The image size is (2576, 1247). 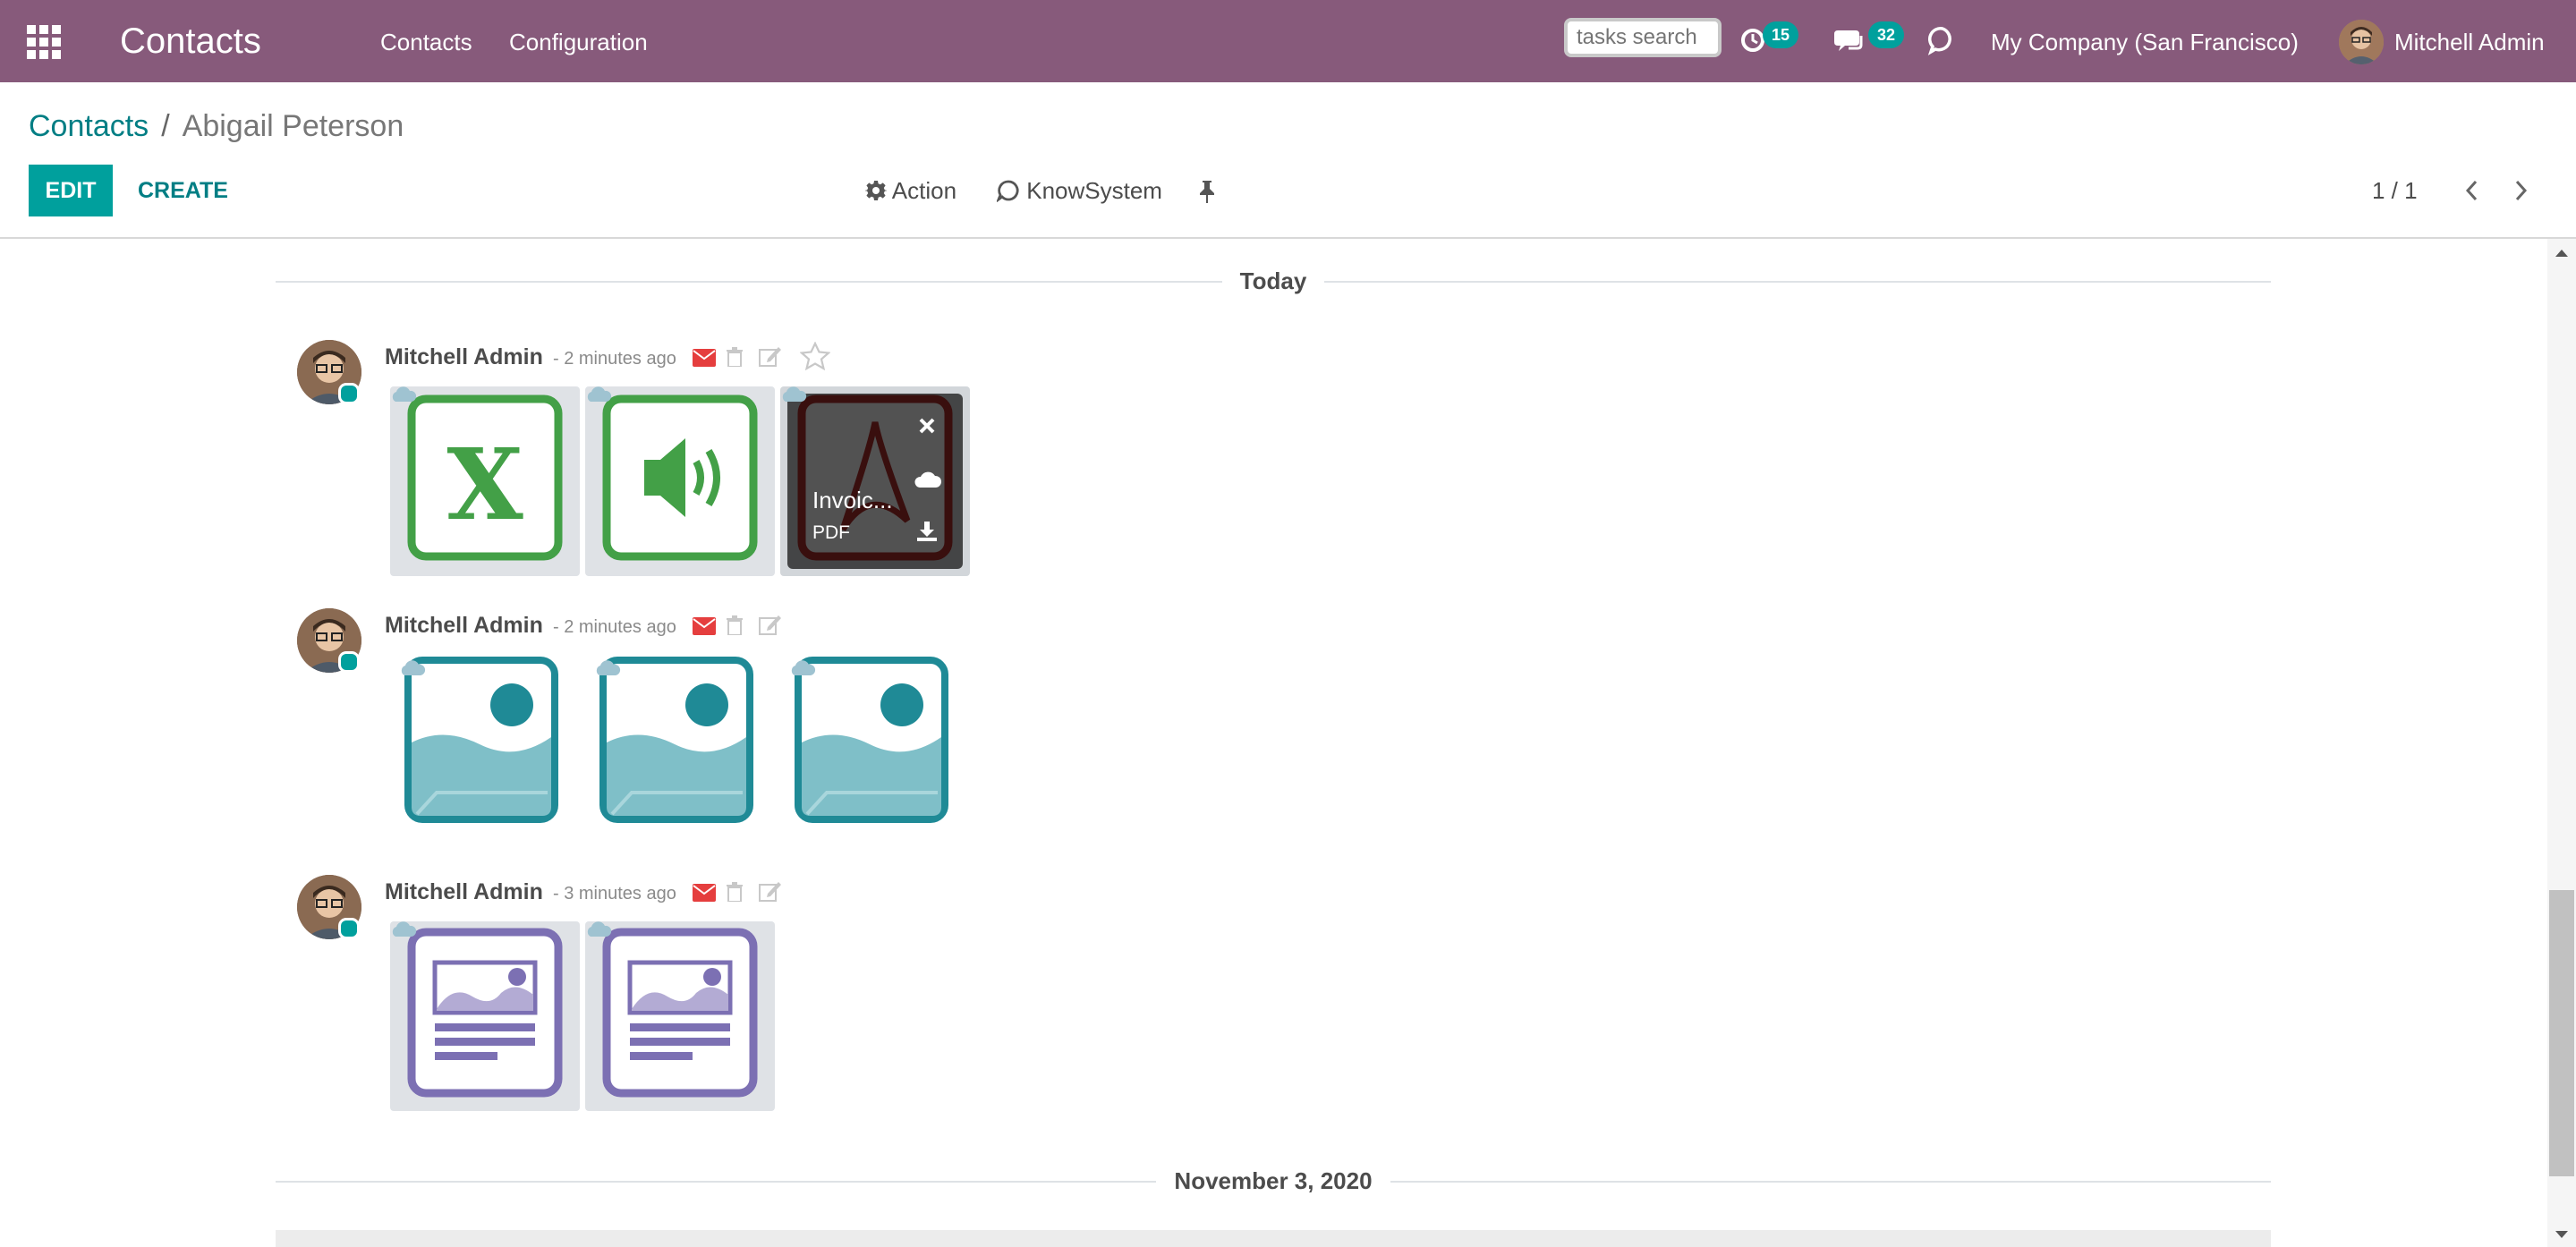 I want to click on message-count-badge: 32, so click(x=1886, y=34).